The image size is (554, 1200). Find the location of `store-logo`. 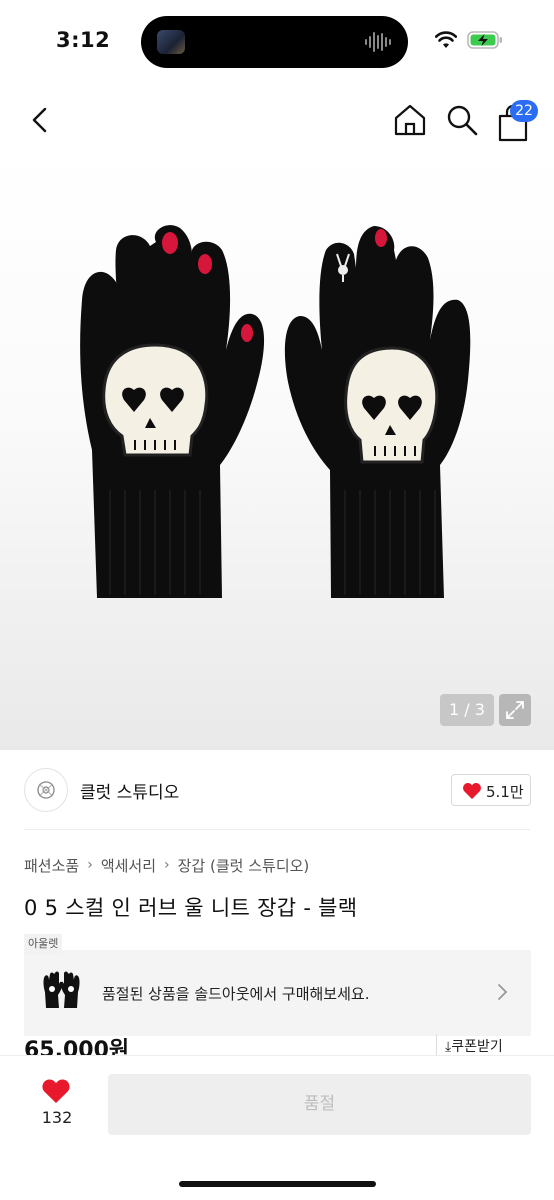

store-logo is located at coordinates (46, 790).